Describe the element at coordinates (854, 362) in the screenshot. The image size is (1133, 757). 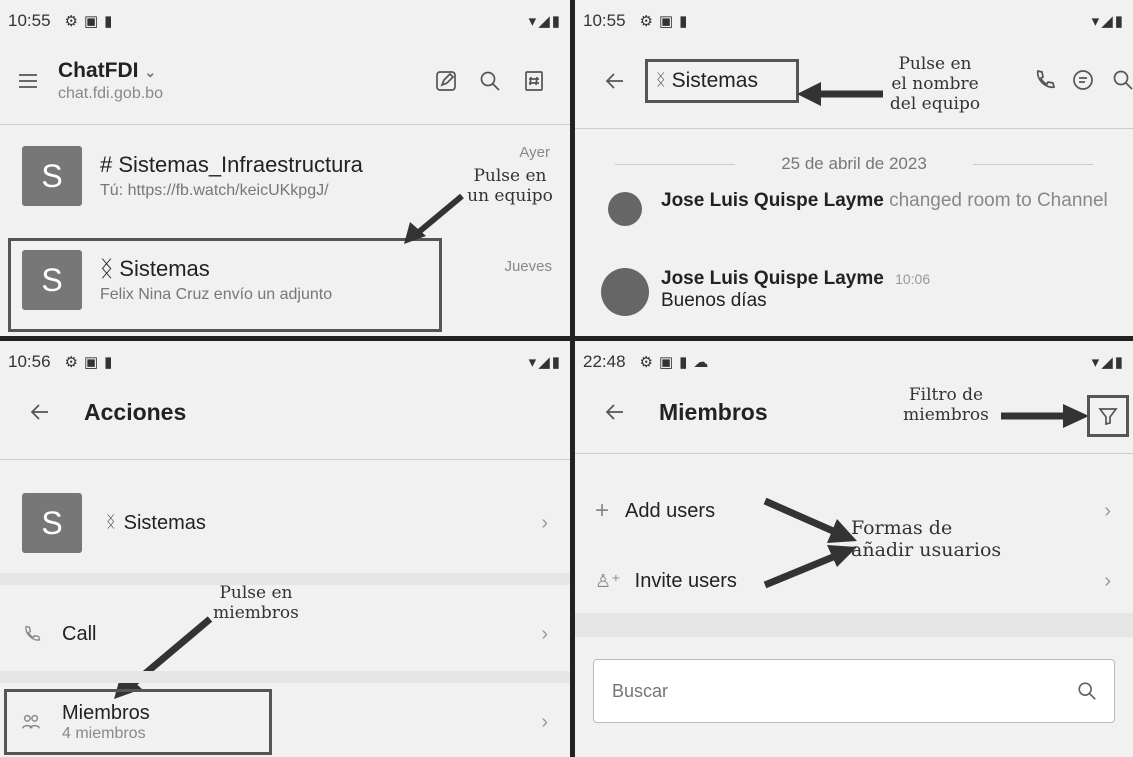
I see `status-bar: 22:48 ⚙▣▮☁ ▾◢▮` at that location.